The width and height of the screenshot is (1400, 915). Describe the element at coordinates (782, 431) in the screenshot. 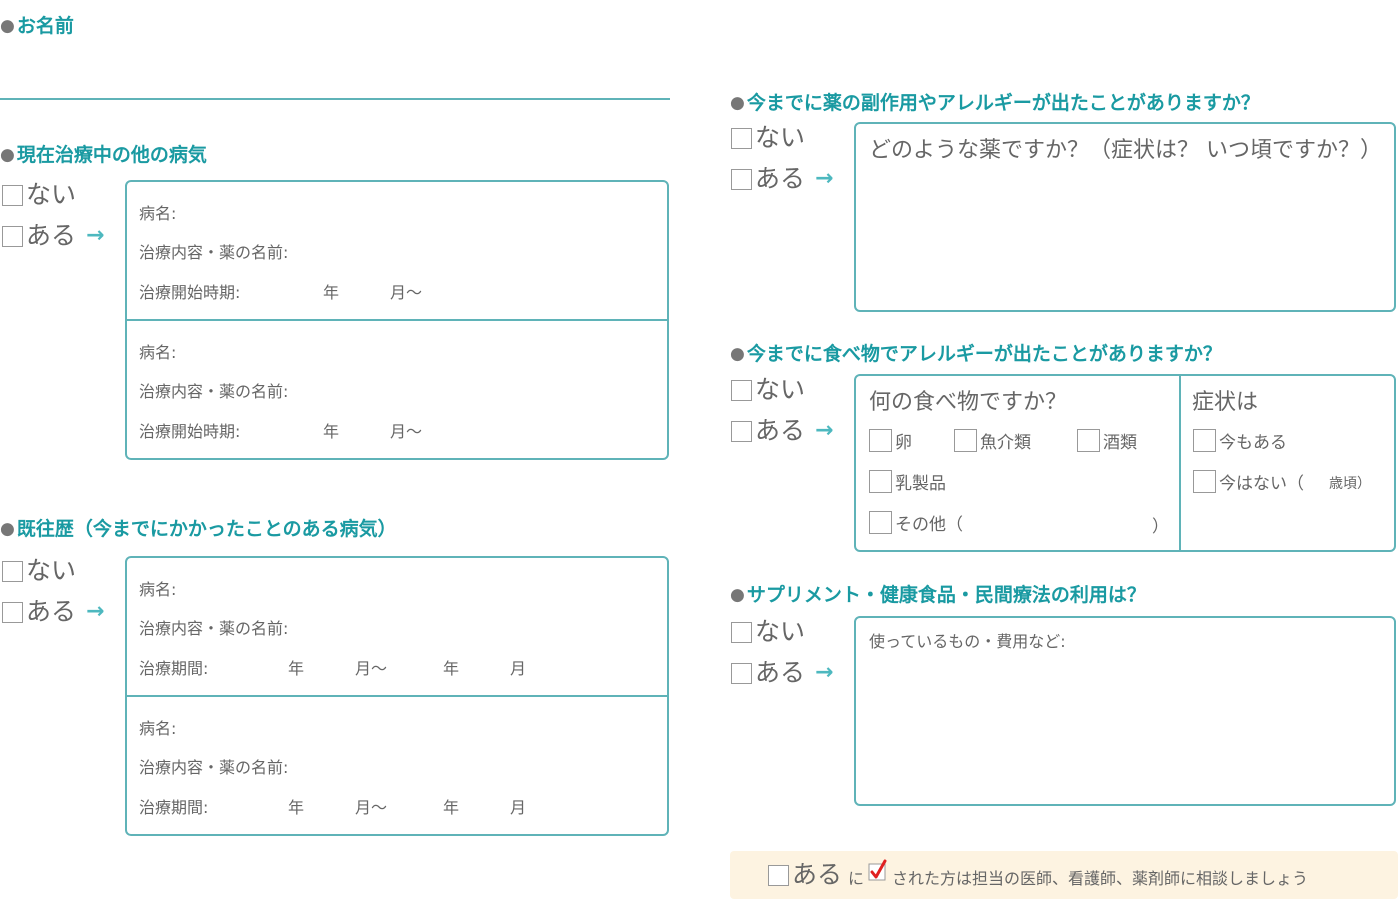

I see `food-allergy-yes-checkbox: ある →` at that location.